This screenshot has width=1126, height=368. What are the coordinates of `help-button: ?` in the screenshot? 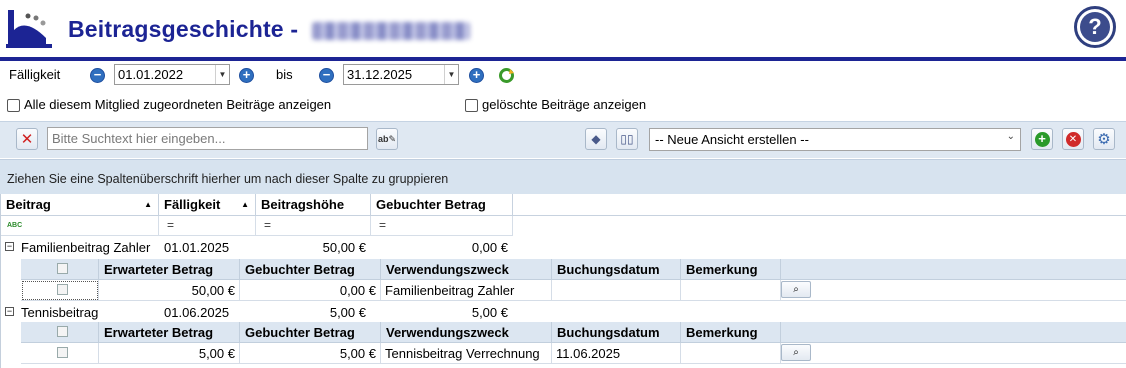 It's located at (1095, 27).